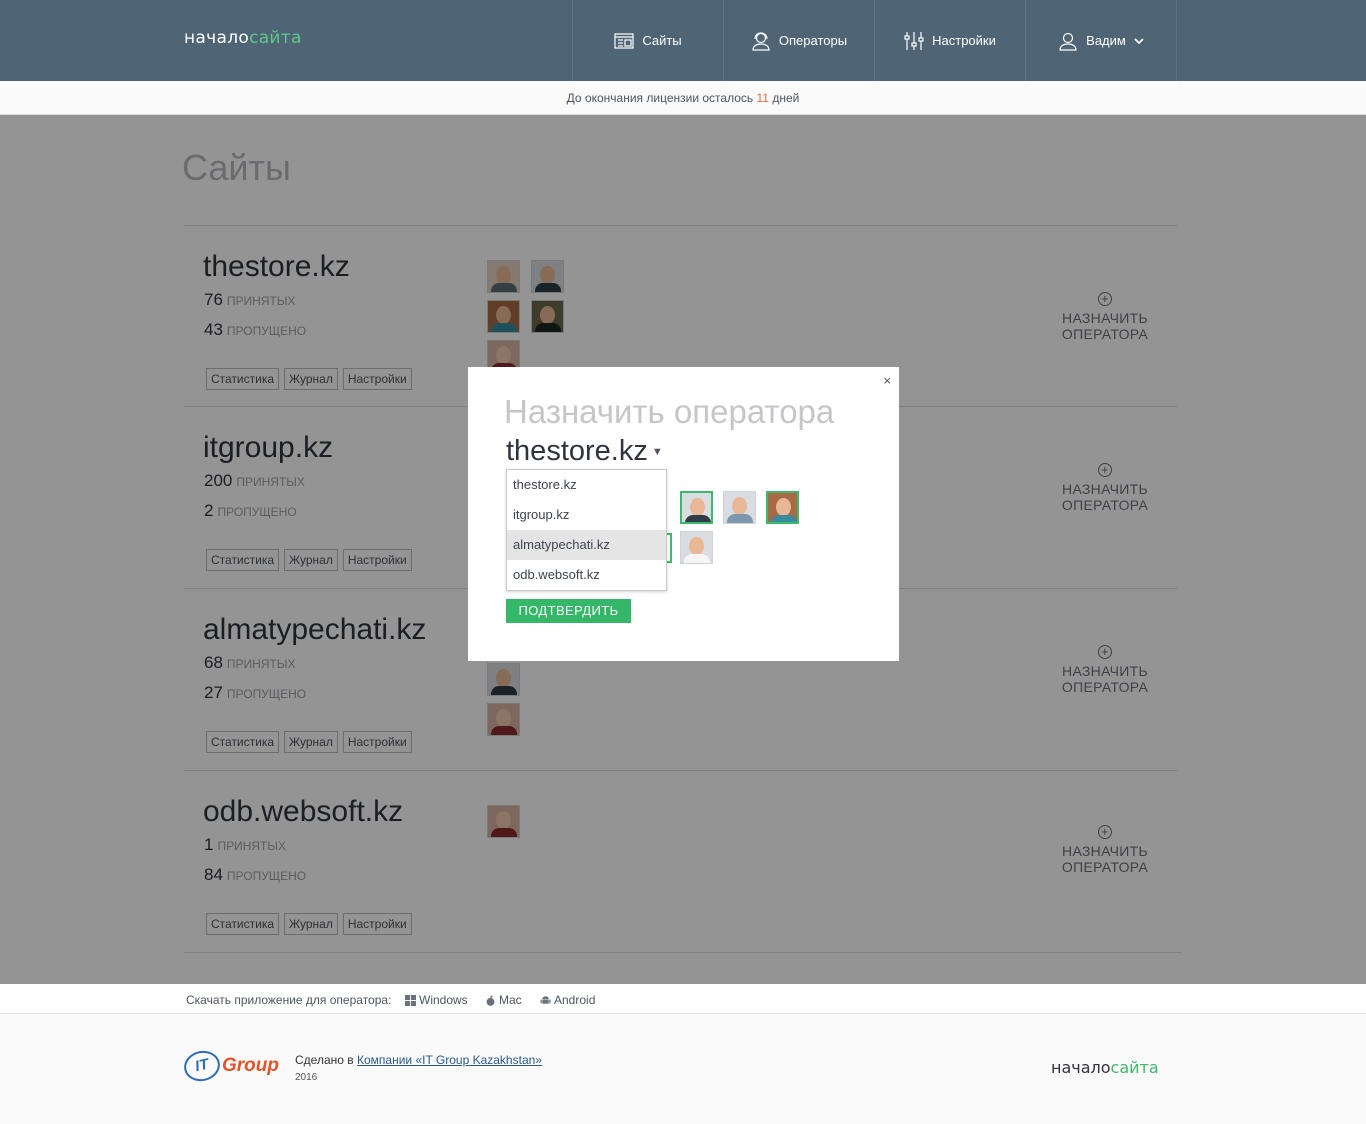 The width and height of the screenshot is (1366, 1124). What do you see at coordinates (410, 1000) in the screenshot?
I see `windows-icon` at bounding box center [410, 1000].